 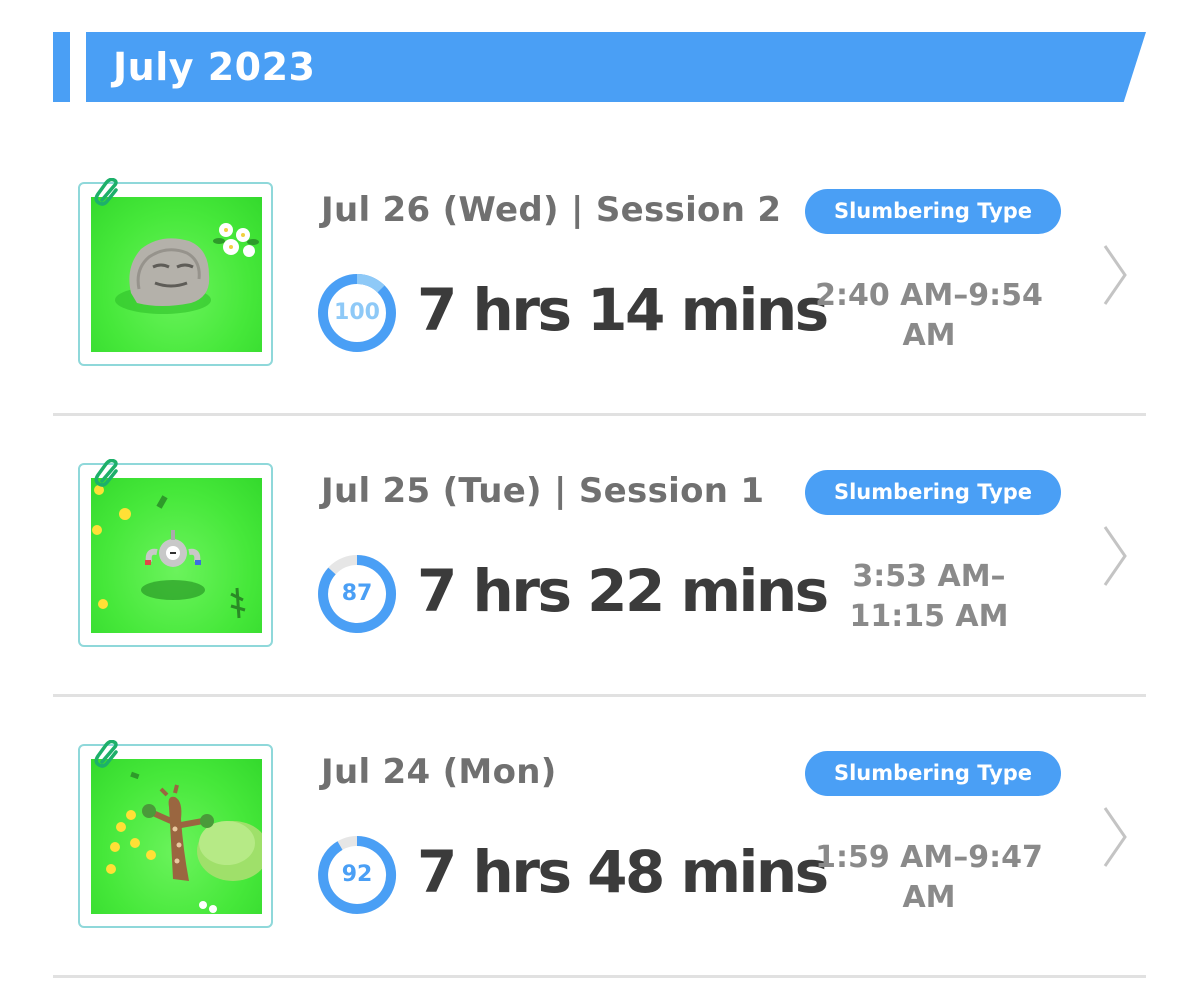 What do you see at coordinates (543, 491) in the screenshot?
I see `session-date: Jul 25 (Tue) | Session 1` at bounding box center [543, 491].